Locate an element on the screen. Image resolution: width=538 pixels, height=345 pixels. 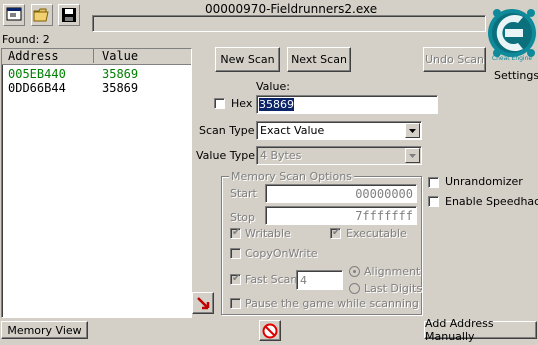
stop-sign-icon is located at coordinates (270, 330).